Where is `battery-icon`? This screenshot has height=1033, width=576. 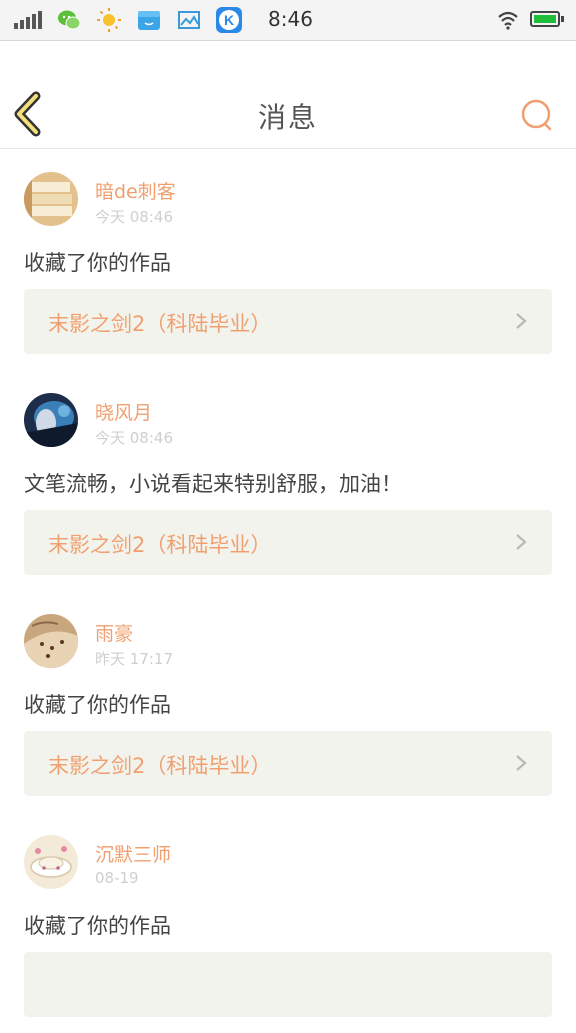
battery-icon is located at coordinates (547, 19).